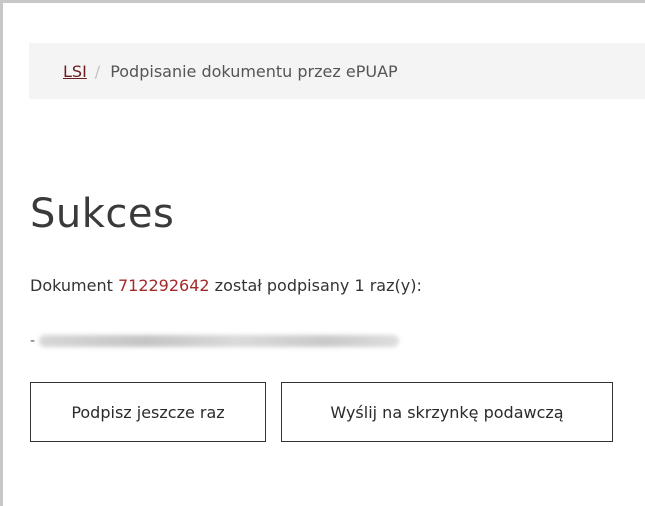 The width and height of the screenshot is (645, 506). What do you see at coordinates (219, 341) in the screenshot?
I see `signer-redacted` at bounding box center [219, 341].